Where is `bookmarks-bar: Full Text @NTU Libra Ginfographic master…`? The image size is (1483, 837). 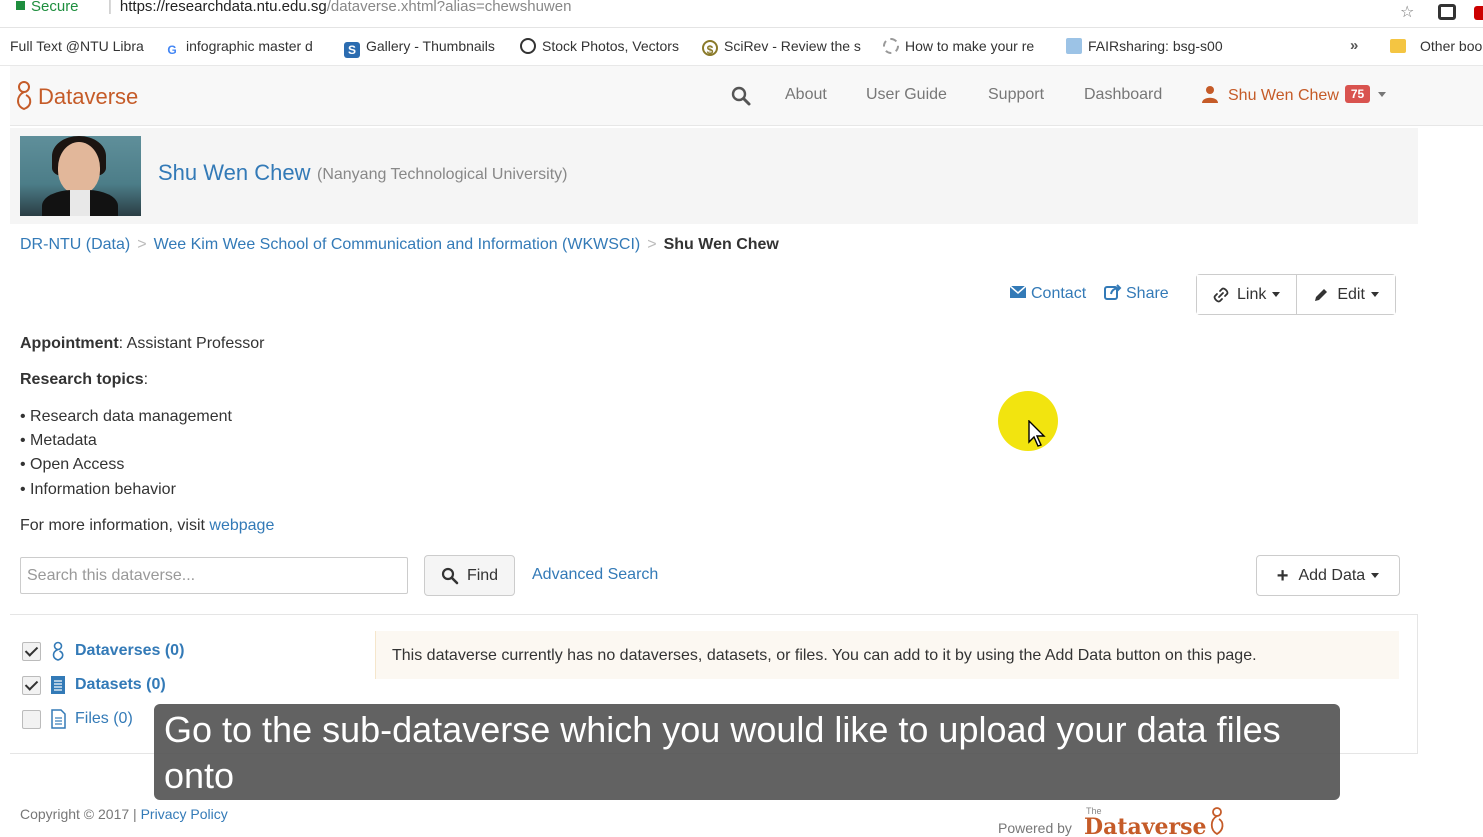
bookmarks-bar: Full Text @NTU Libra Ginfographic master… is located at coordinates (741, 47).